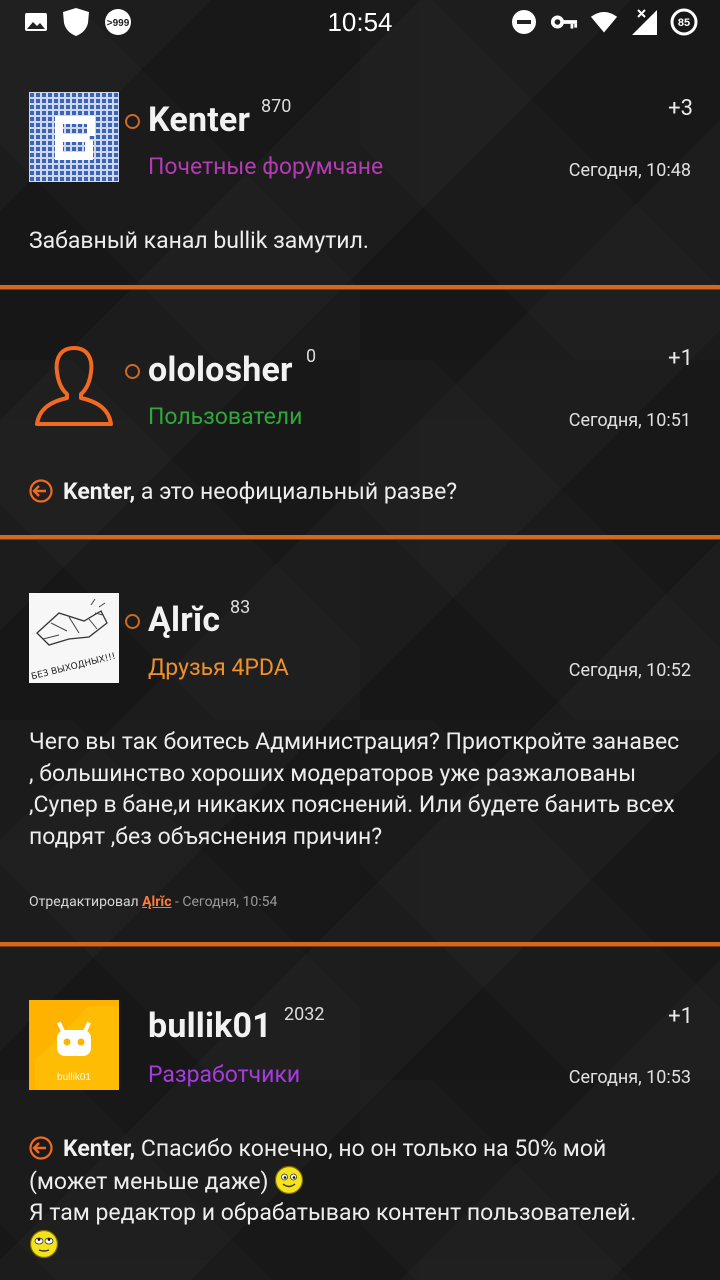 The height and width of the screenshot is (1280, 720). I want to click on reply-arrow-icon, so click(41, 1148).